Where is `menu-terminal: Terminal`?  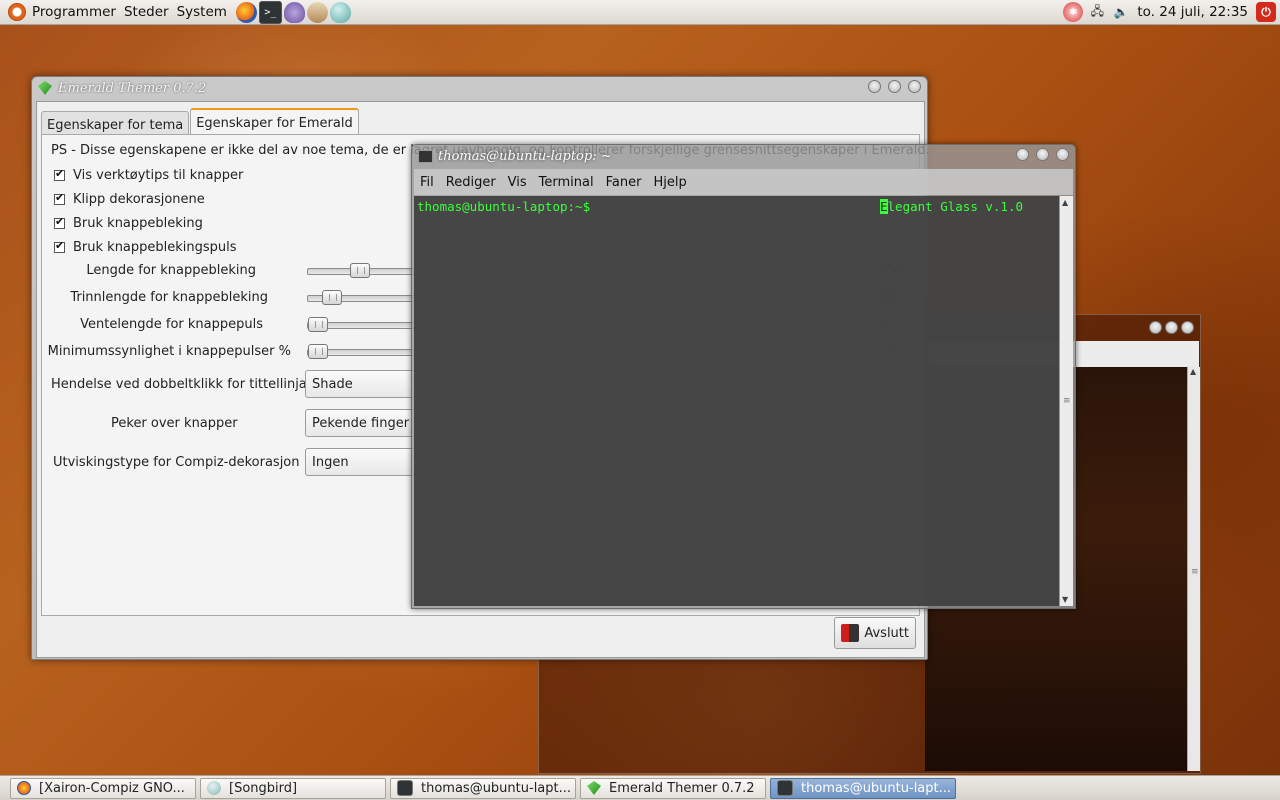
menu-terminal: Terminal is located at coordinates (566, 182).